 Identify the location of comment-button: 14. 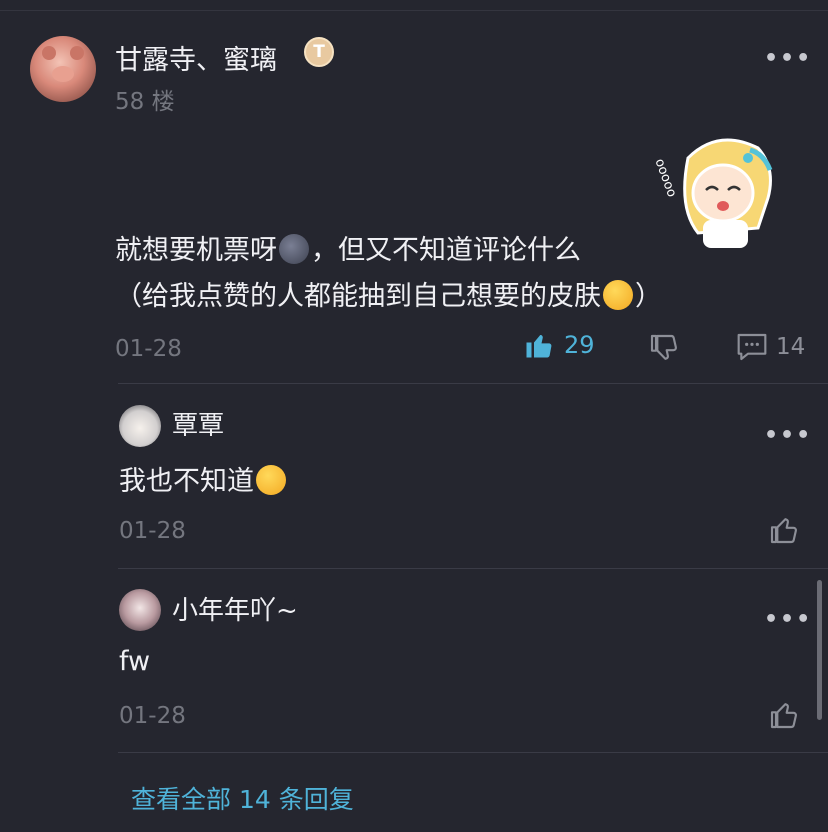
(770, 347).